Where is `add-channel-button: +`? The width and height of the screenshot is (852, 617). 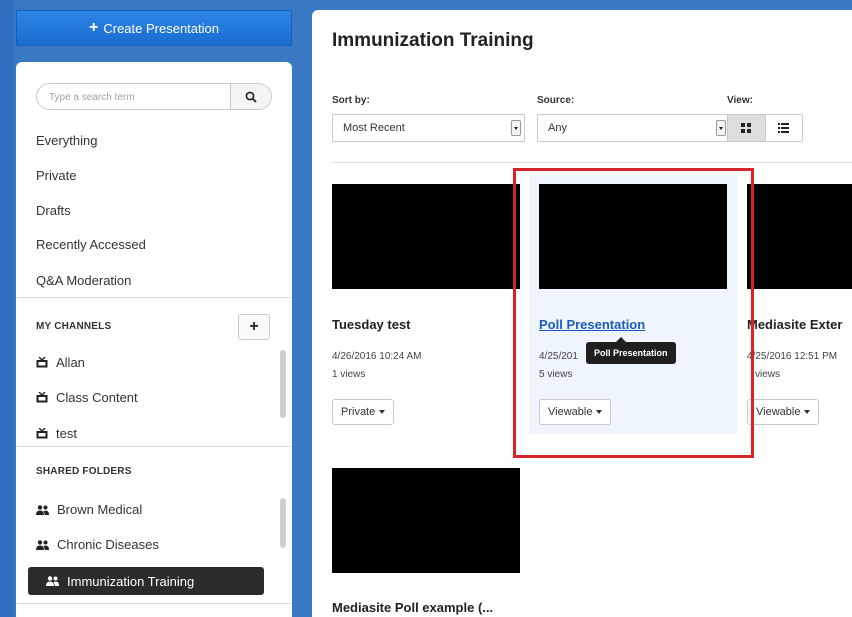
add-channel-button: + is located at coordinates (254, 327).